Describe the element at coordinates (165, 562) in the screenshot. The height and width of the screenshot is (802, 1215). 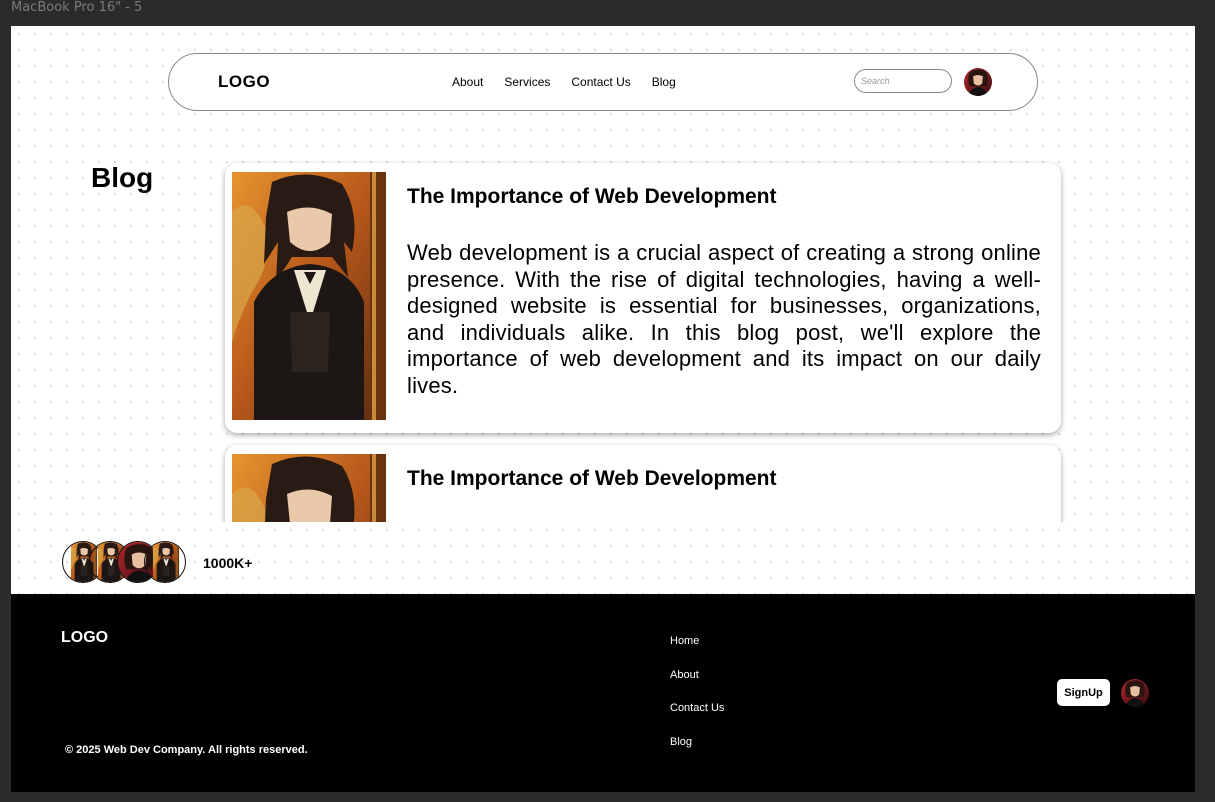
I see `community-avatar-icon` at that location.